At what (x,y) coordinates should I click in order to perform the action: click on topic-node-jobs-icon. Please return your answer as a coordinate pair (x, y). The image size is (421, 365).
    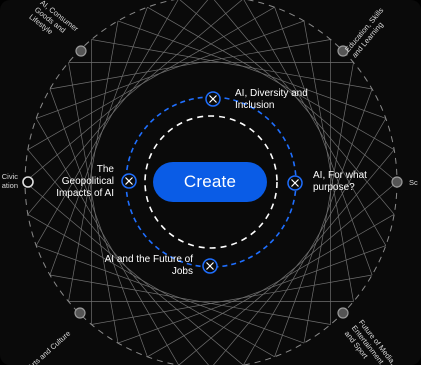
    Looking at the image, I should click on (210, 266).